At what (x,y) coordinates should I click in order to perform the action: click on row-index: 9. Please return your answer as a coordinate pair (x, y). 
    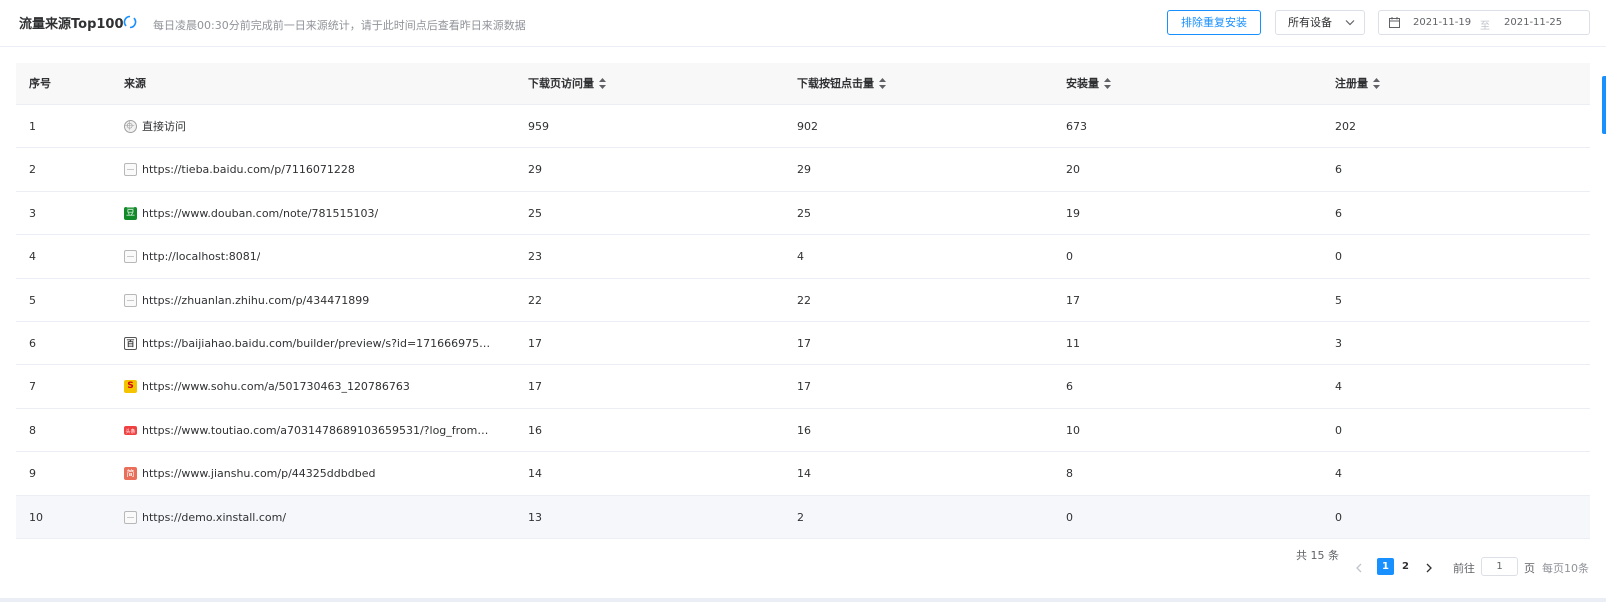
    Looking at the image, I should click on (32, 474).